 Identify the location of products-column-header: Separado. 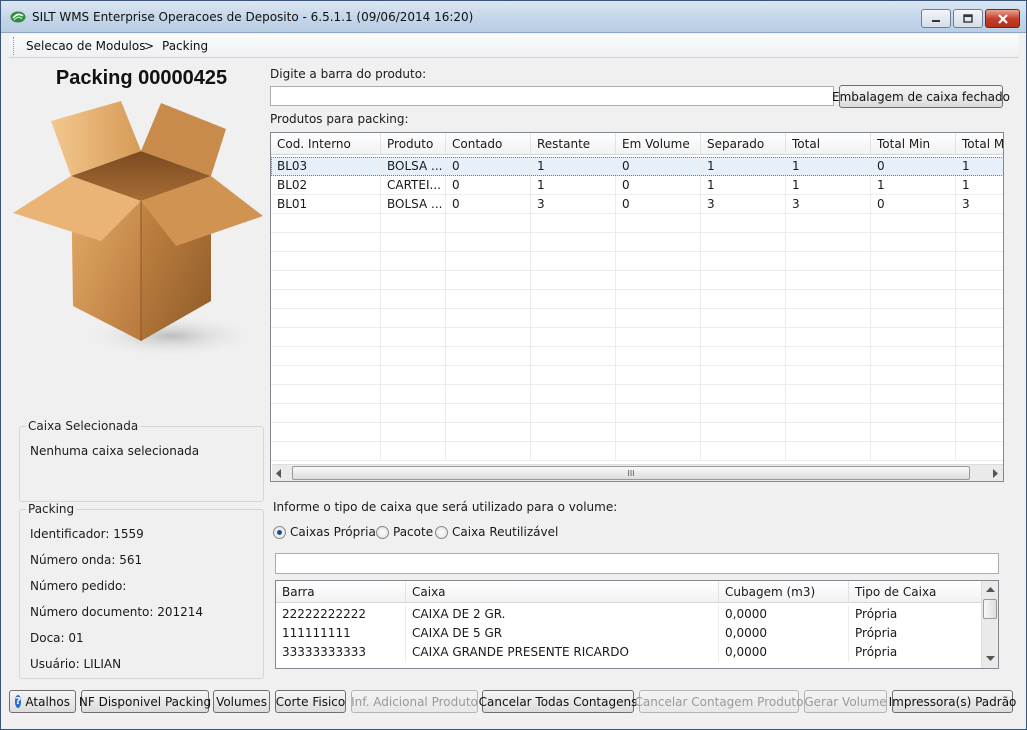
(743, 143).